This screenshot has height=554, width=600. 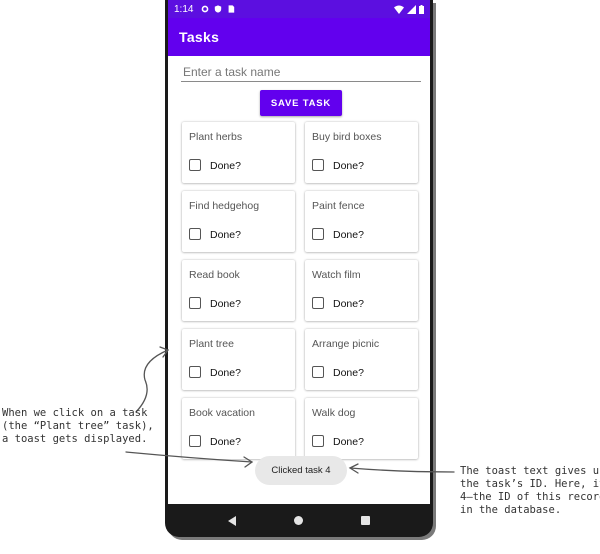 What do you see at coordinates (336, 275) in the screenshot?
I see `task-name: Watch film` at bounding box center [336, 275].